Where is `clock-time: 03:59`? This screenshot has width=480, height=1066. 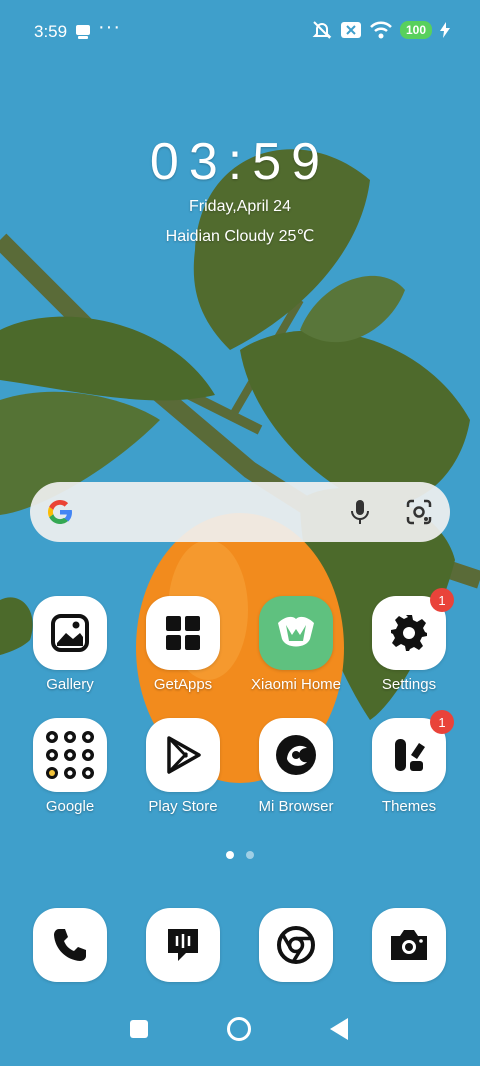 clock-time: 03:59 is located at coordinates (240, 162).